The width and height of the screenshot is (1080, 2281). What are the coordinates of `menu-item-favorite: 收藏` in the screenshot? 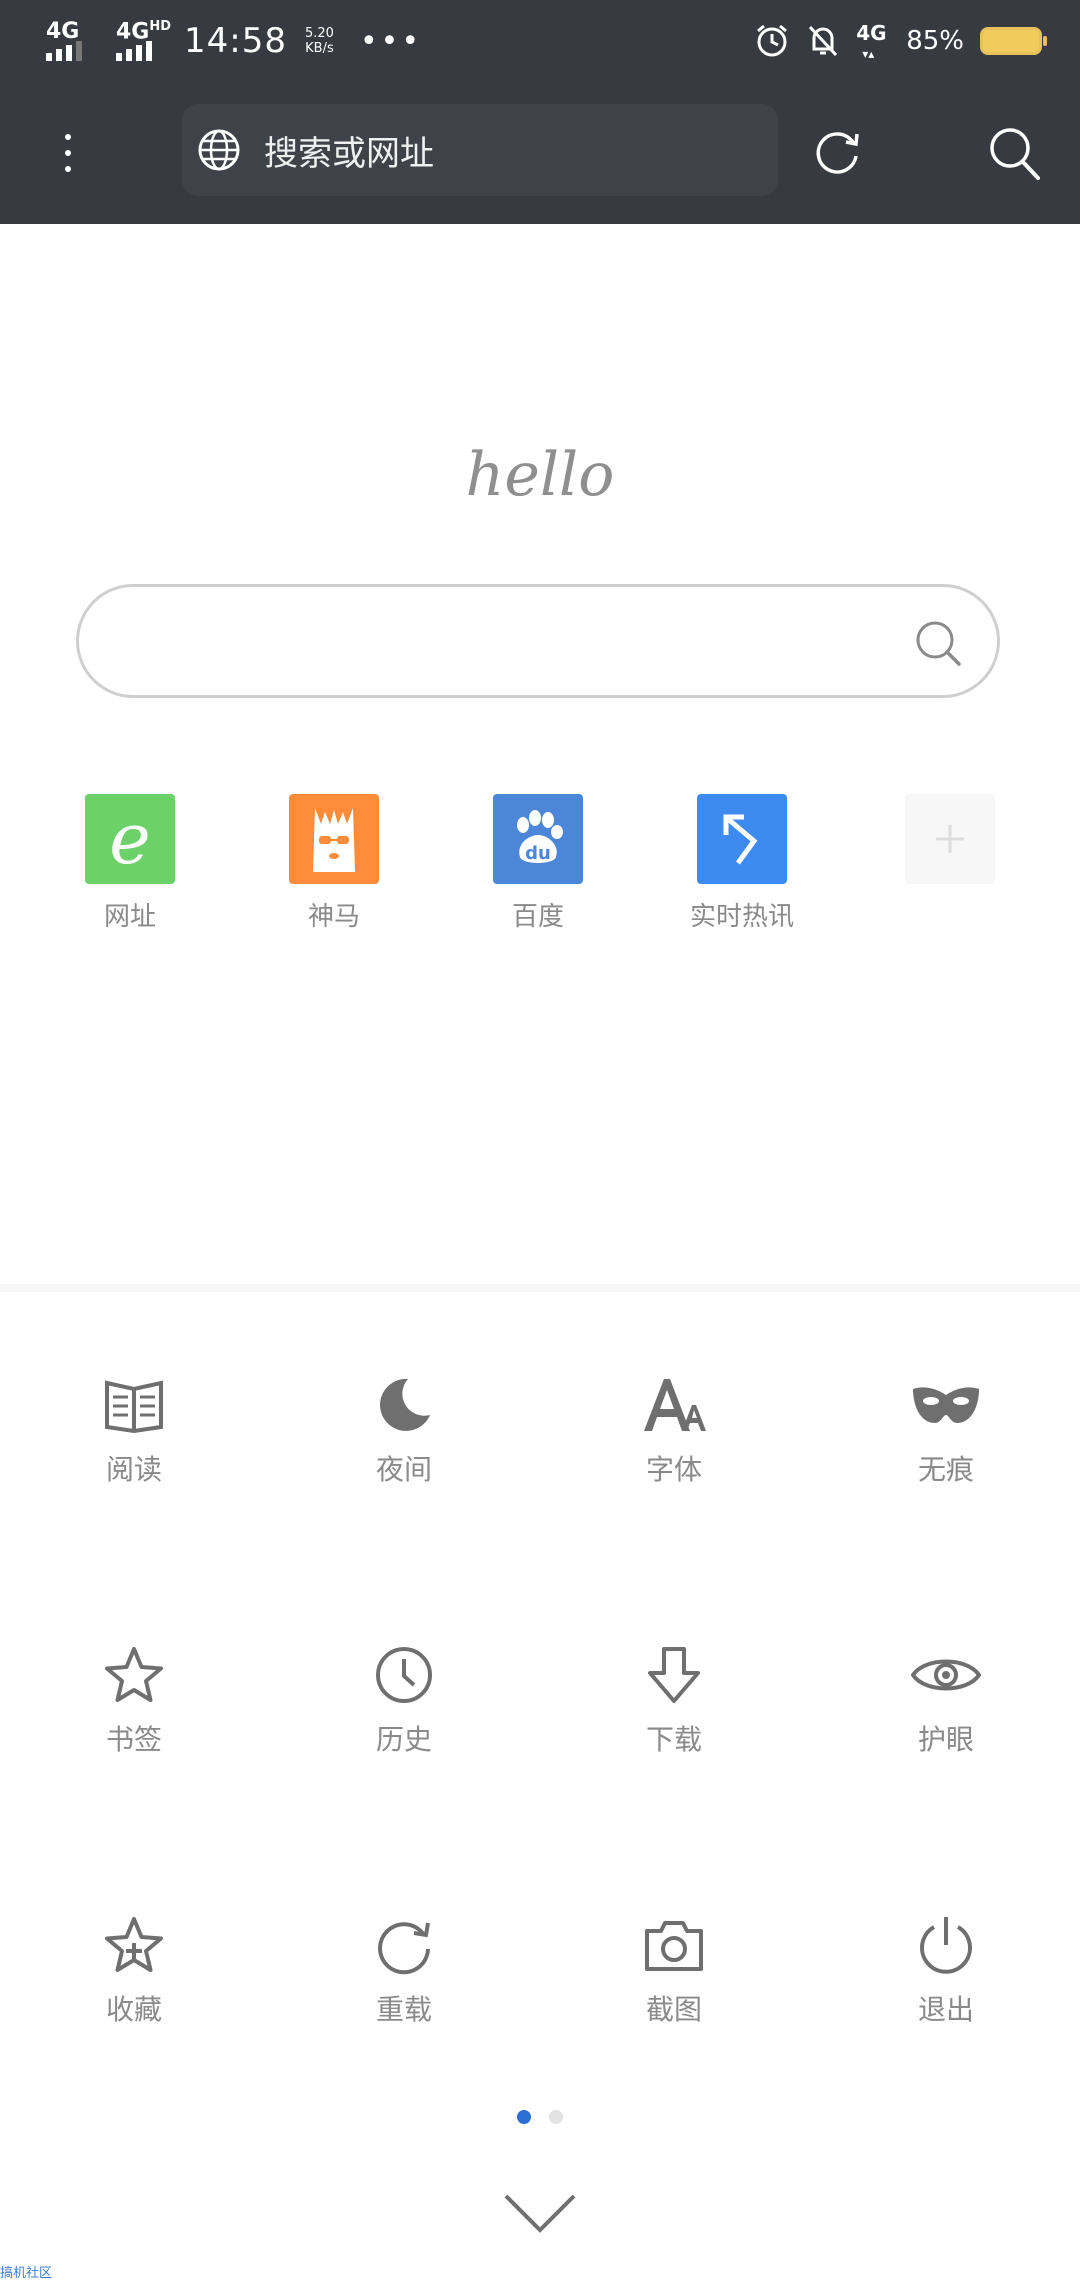 It's located at (134, 1969).